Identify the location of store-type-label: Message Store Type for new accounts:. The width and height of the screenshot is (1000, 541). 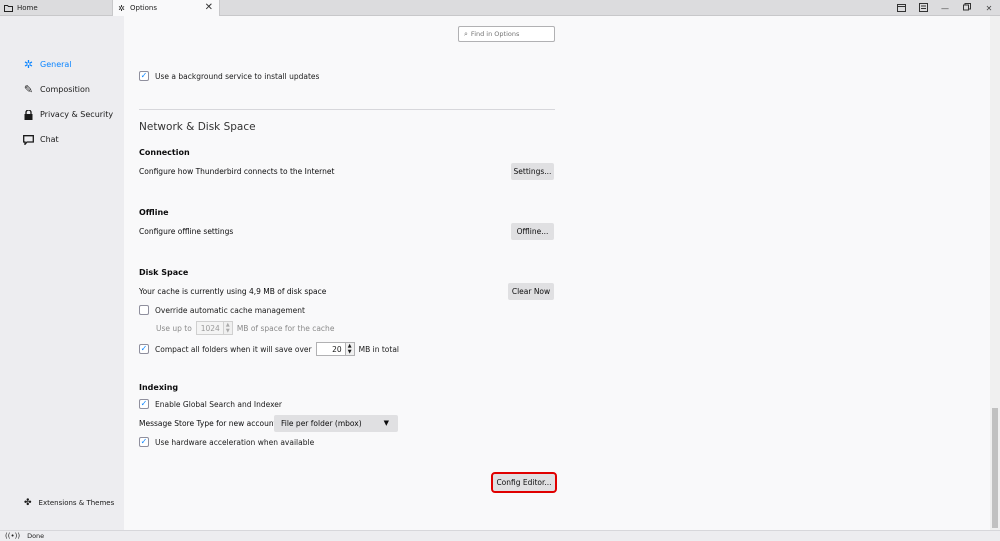
(211, 423).